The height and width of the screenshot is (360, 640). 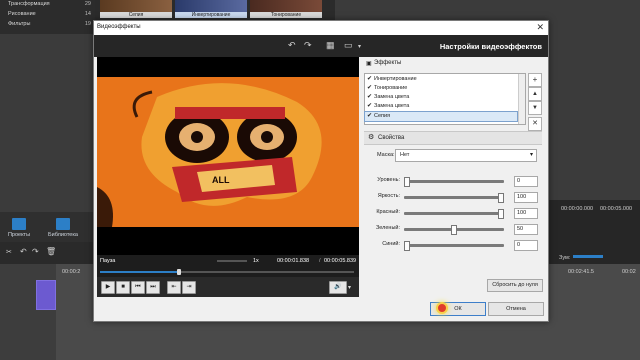 I want to click on move-down-button: ▼, so click(x=535, y=108).